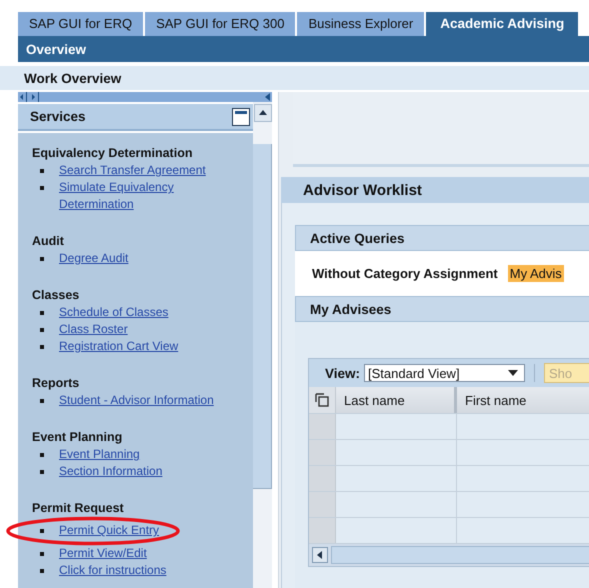  I want to click on column-header: Last name, so click(396, 400).